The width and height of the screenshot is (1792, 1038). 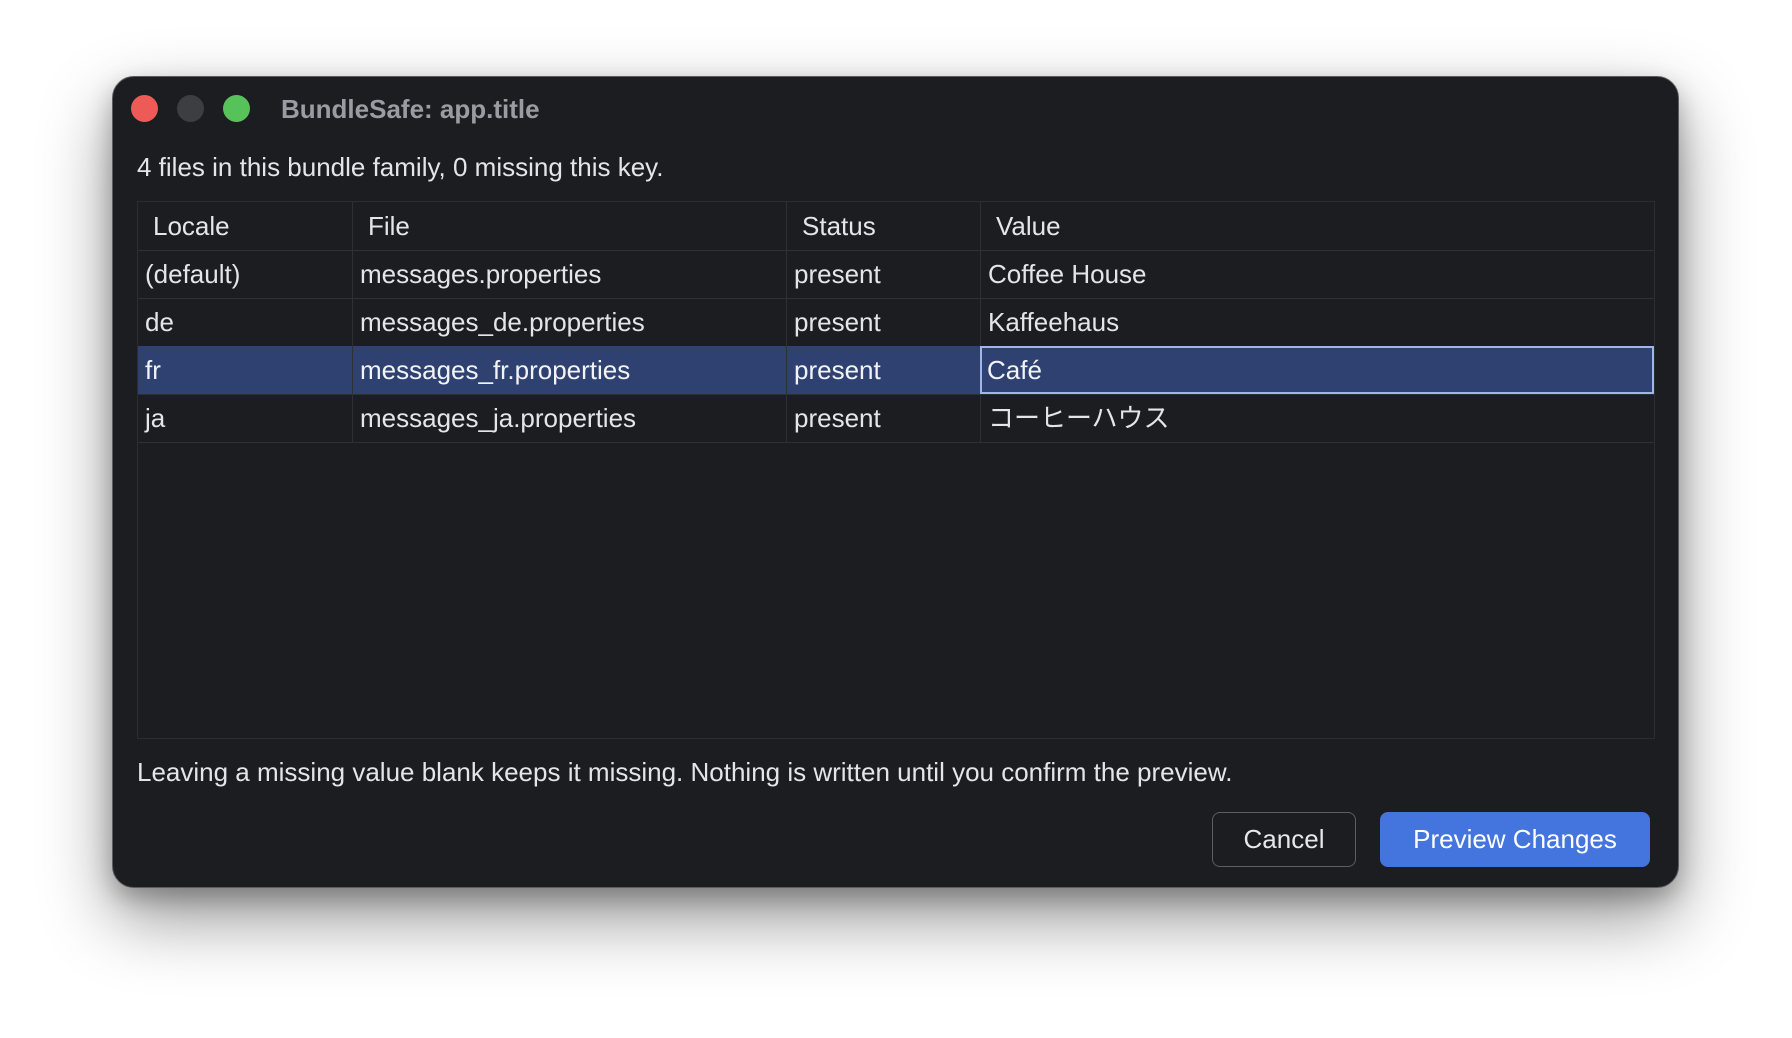 I want to click on file-cell: messages_fr.properties, so click(x=569, y=370).